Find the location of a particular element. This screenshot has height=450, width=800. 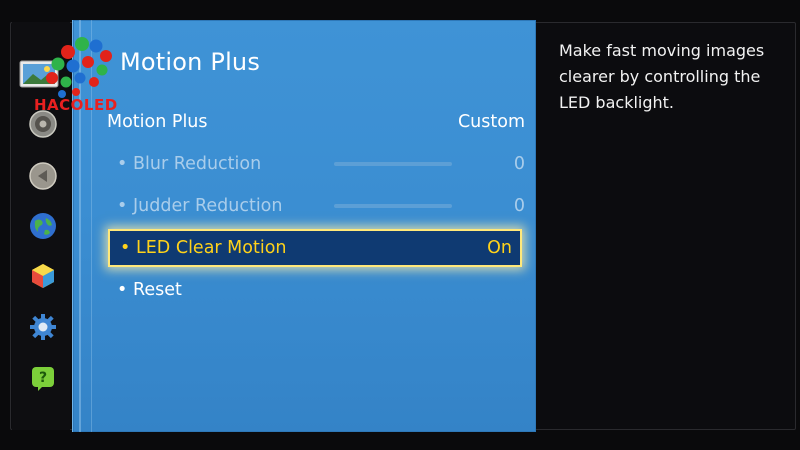

page-title: Motion Plus is located at coordinates (190, 62).